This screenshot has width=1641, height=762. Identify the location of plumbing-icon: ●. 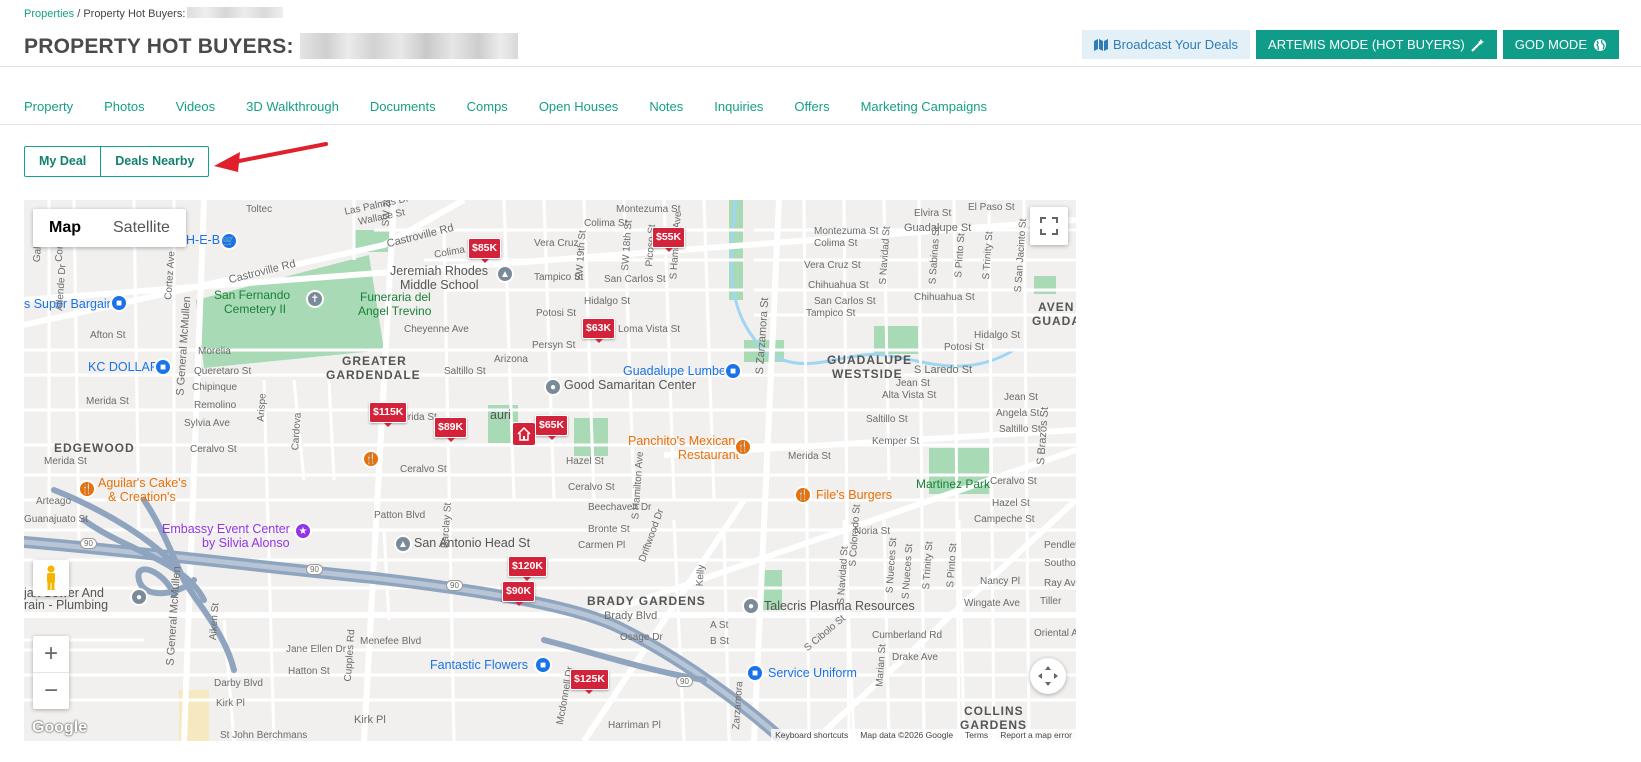
(139, 597).